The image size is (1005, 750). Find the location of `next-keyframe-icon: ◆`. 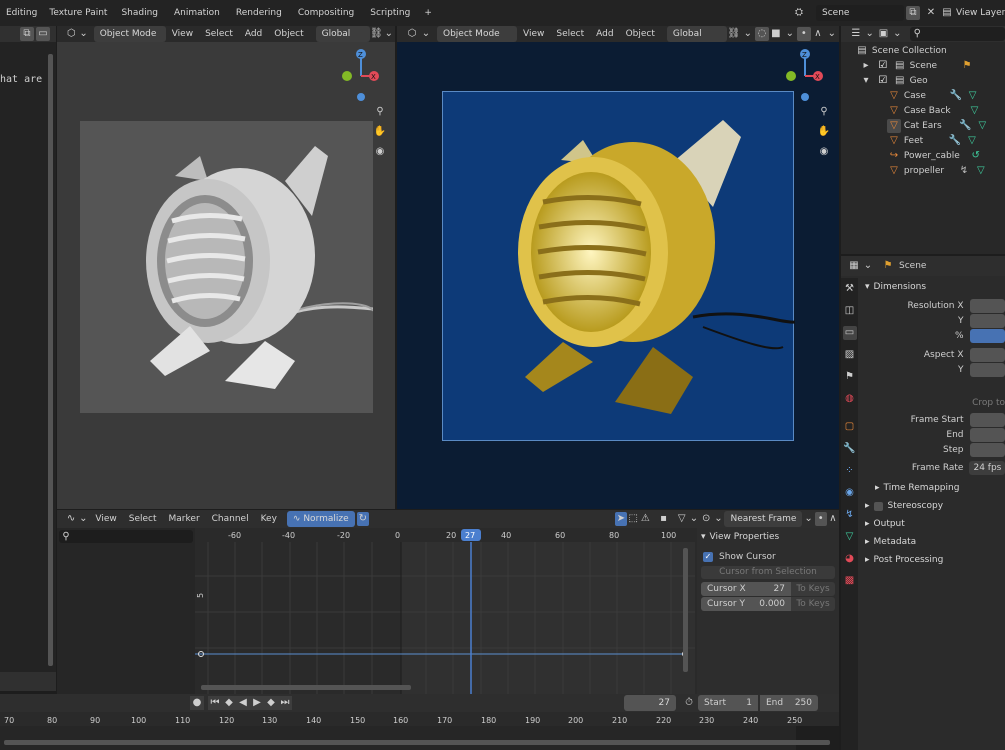

next-keyframe-icon: ◆ is located at coordinates (271, 703).